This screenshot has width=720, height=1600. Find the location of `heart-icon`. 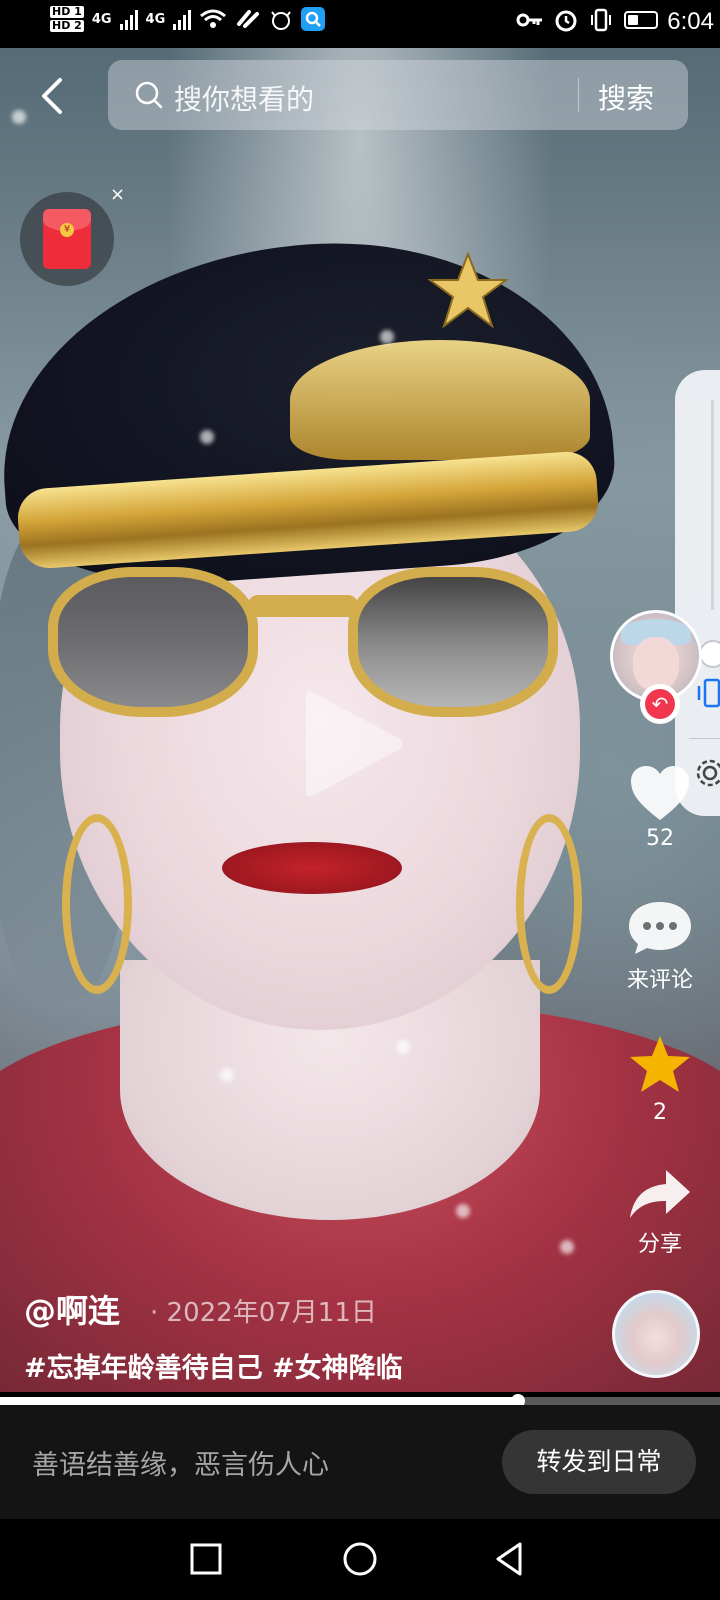

heart-icon is located at coordinates (660, 793).